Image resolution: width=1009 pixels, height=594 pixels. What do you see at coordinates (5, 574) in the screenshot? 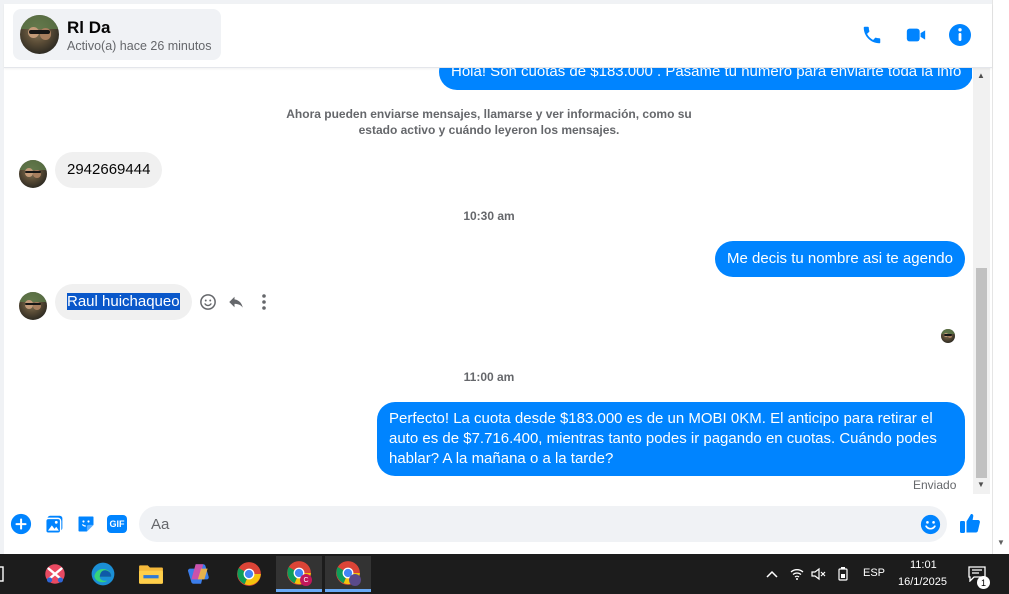
I see `task-view-icon` at bounding box center [5, 574].